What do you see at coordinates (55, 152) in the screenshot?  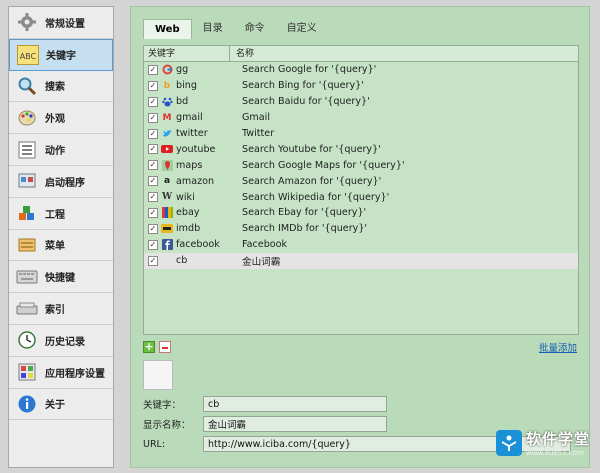 I see `sidebar-item-label: 动作` at bounding box center [55, 152].